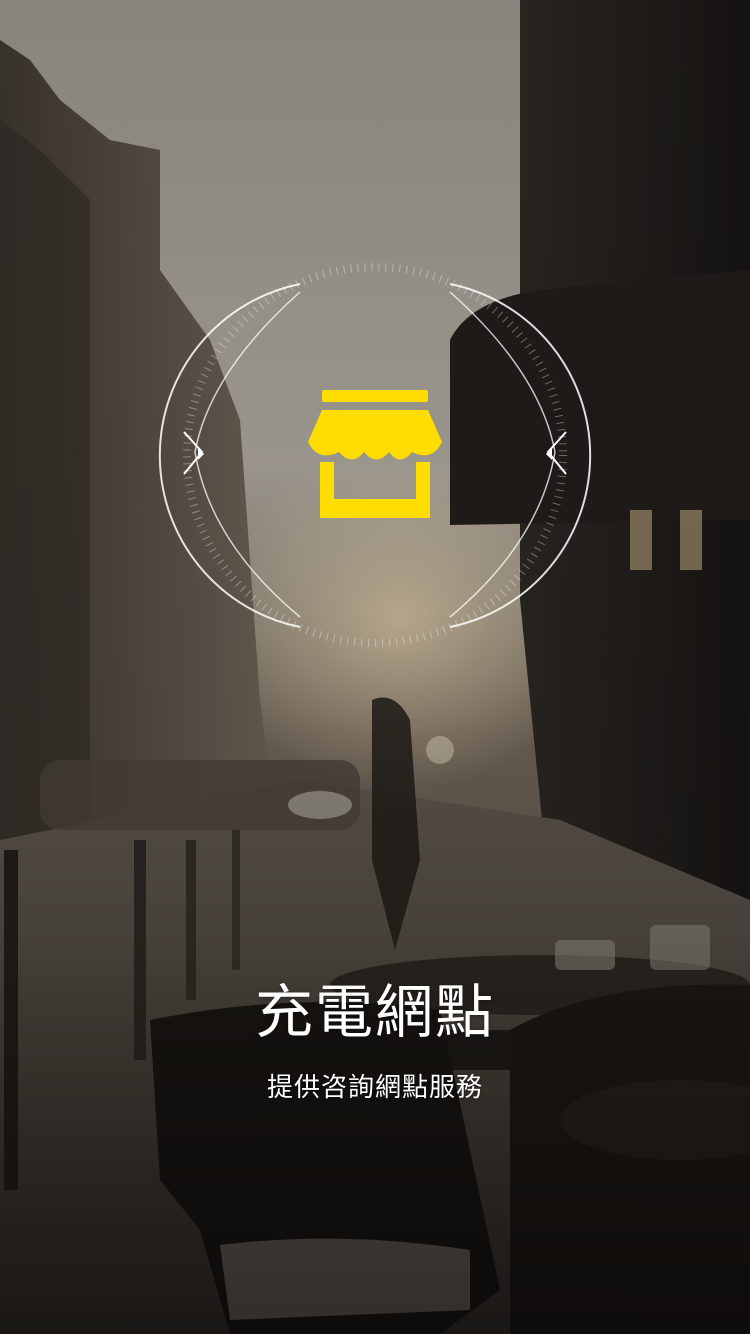 The width and height of the screenshot is (750, 1334). I want to click on app-subtitle: 提供咨詢網點服務, so click(374, 1088).